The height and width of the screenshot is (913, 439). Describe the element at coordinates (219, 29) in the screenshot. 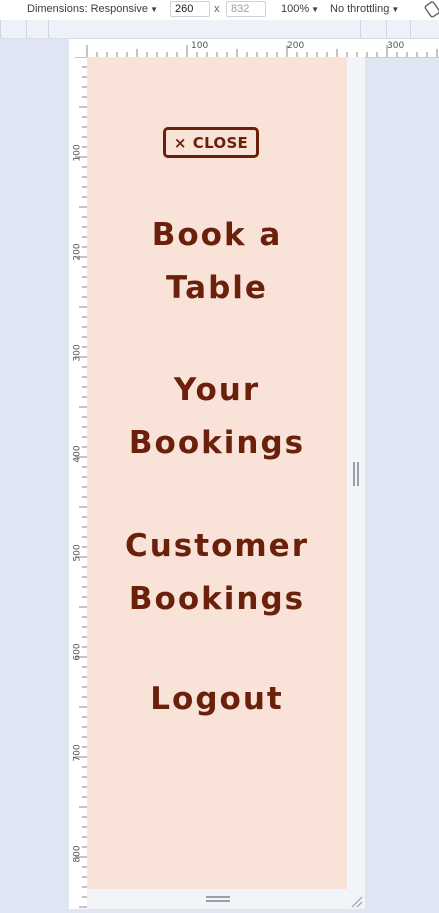

I see `media-query-bar` at that location.